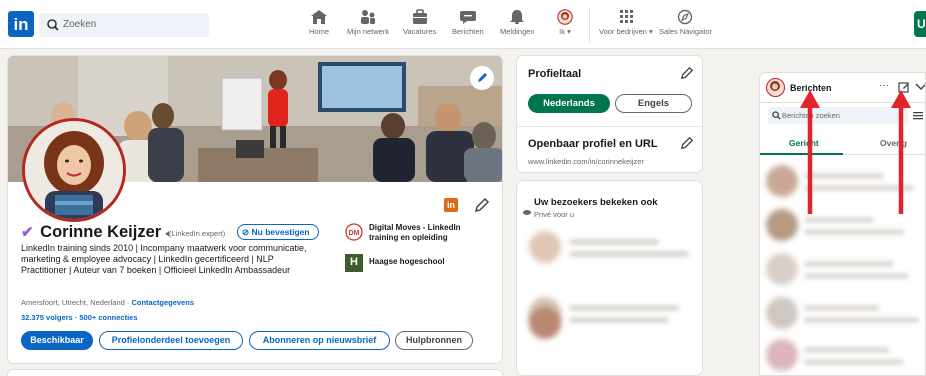  I want to click on nav-messaging: Berichten, so click(468, 22).